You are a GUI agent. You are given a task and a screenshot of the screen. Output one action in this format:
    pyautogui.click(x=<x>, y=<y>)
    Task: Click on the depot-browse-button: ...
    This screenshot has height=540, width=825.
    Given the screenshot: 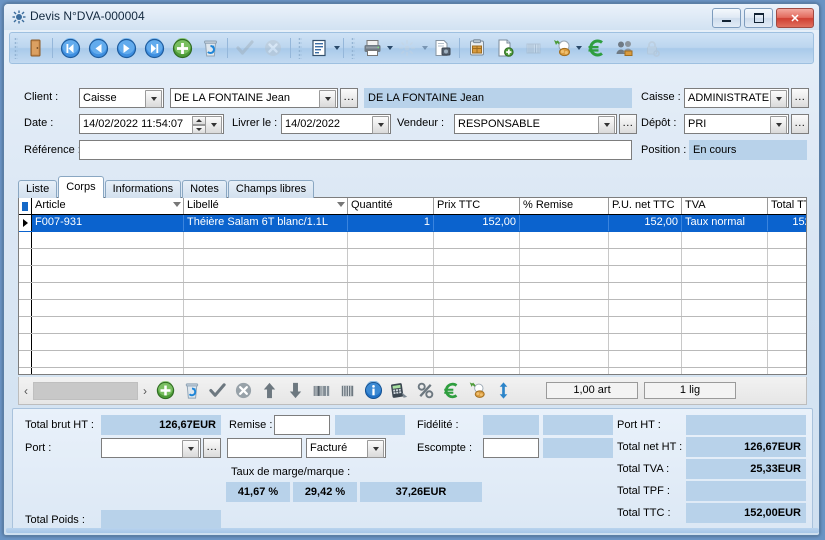 What is the action you would take?
    pyautogui.click(x=800, y=124)
    